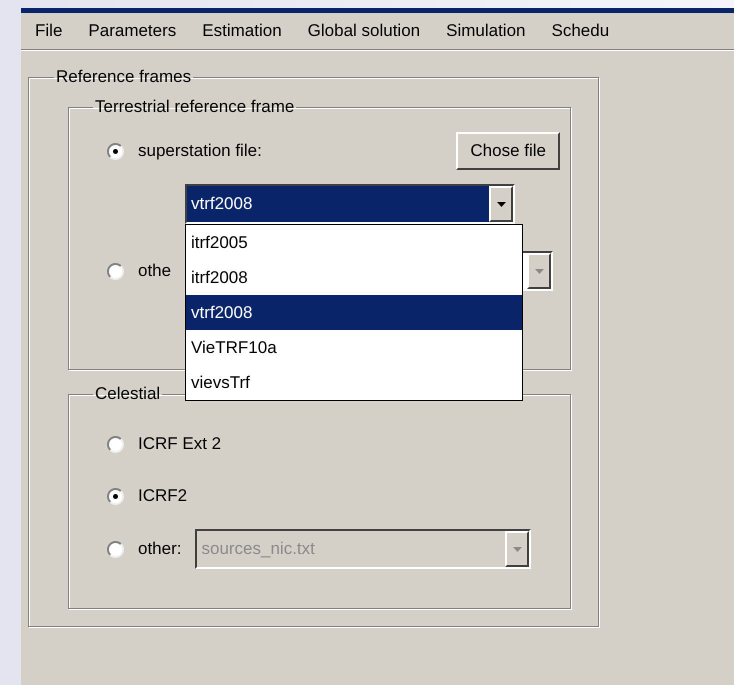 The width and height of the screenshot is (734, 685). I want to click on group-title: Reference frames, so click(123, 77).